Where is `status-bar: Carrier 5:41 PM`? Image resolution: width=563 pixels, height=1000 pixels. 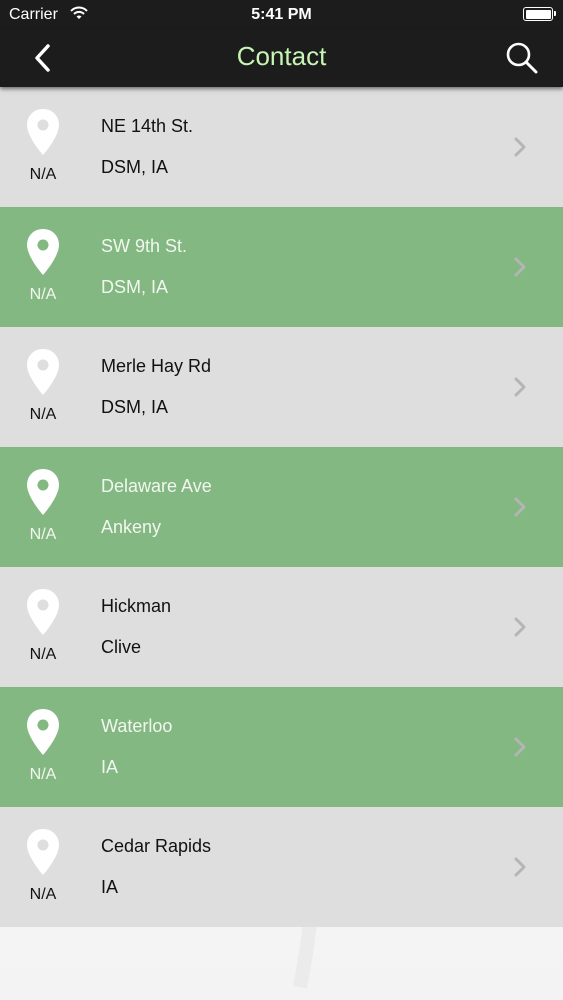 status-bar: Carrier 5:41 PM is located at coordinates (281, 15).